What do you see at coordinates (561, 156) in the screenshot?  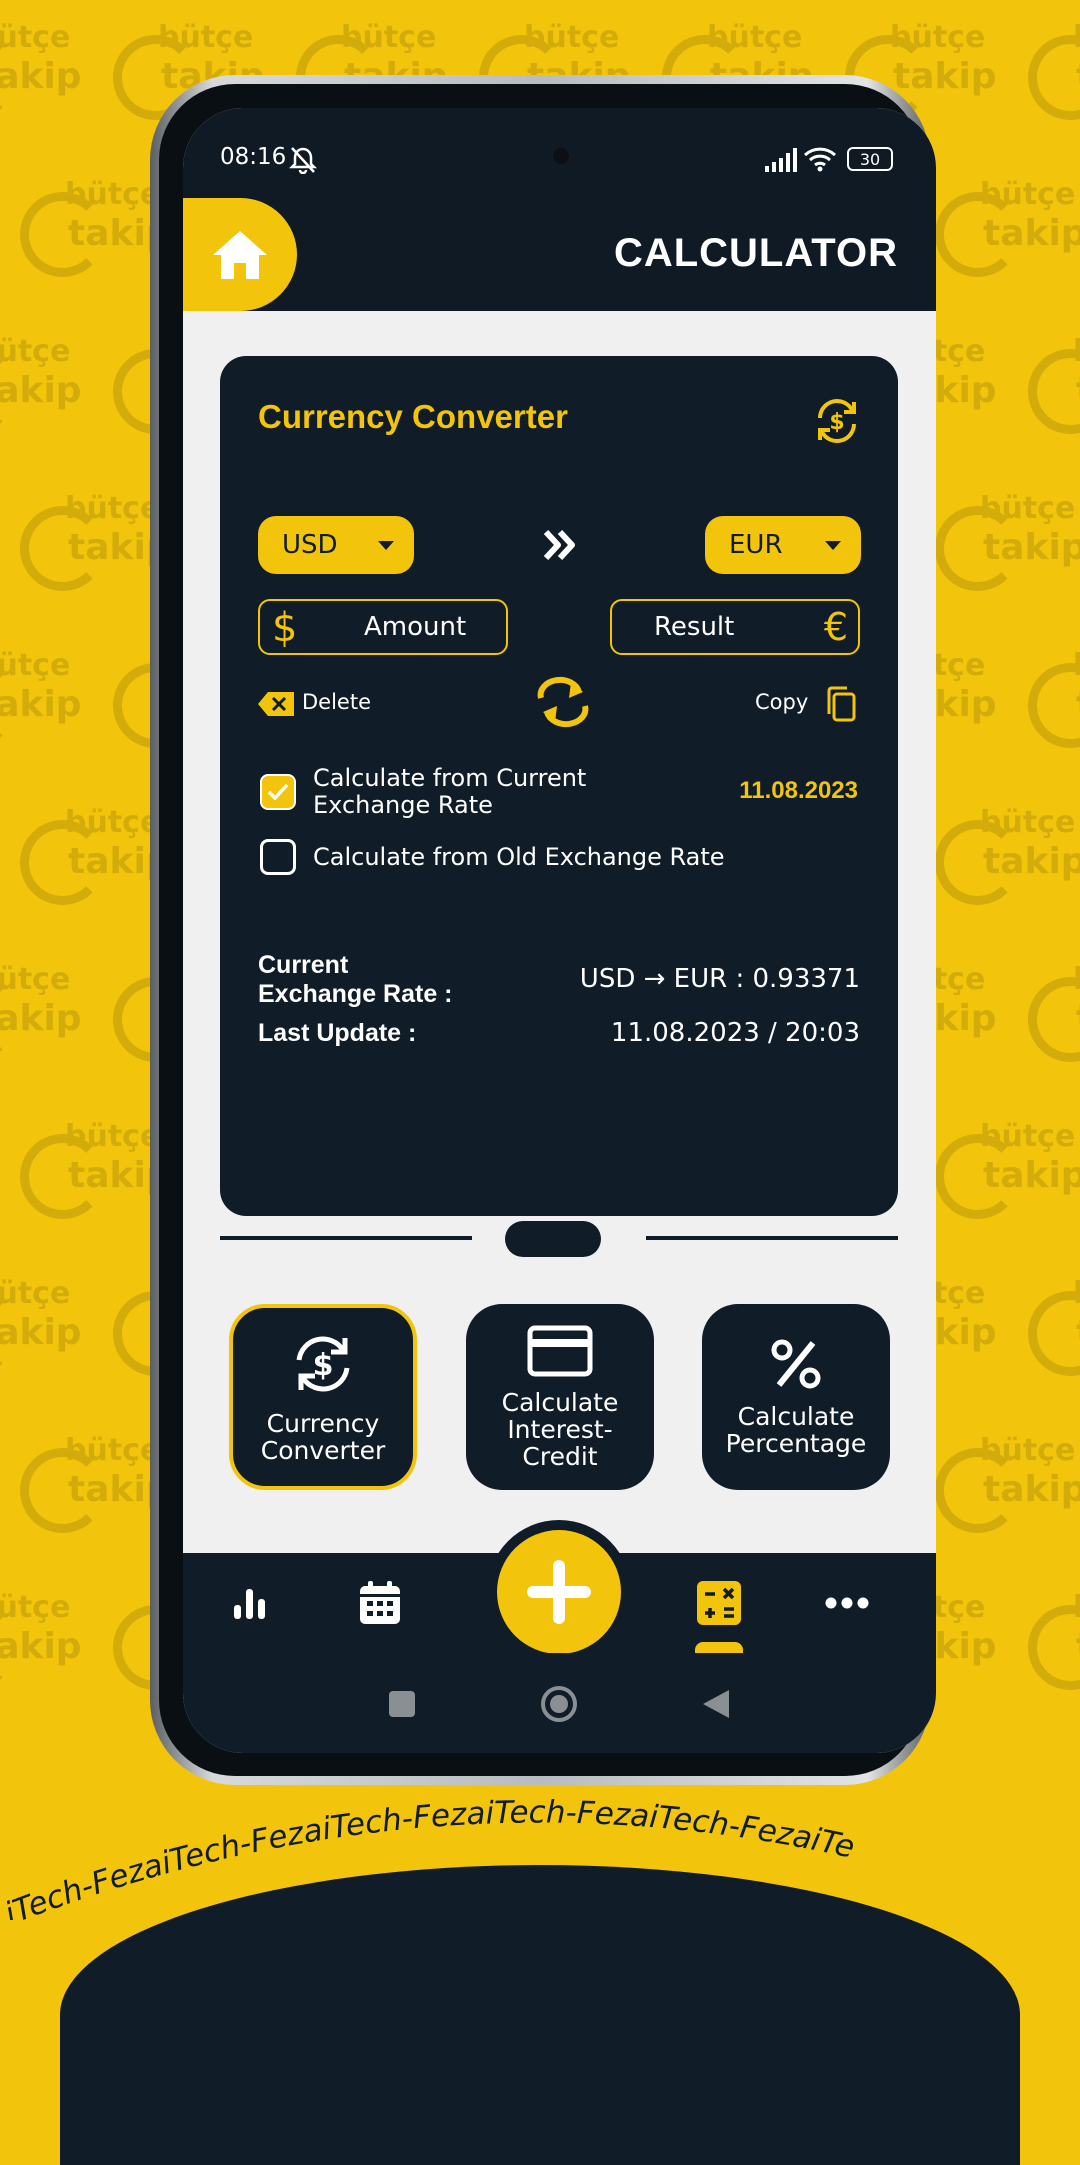 I see `front-camera` at bounding box center [561, 156].